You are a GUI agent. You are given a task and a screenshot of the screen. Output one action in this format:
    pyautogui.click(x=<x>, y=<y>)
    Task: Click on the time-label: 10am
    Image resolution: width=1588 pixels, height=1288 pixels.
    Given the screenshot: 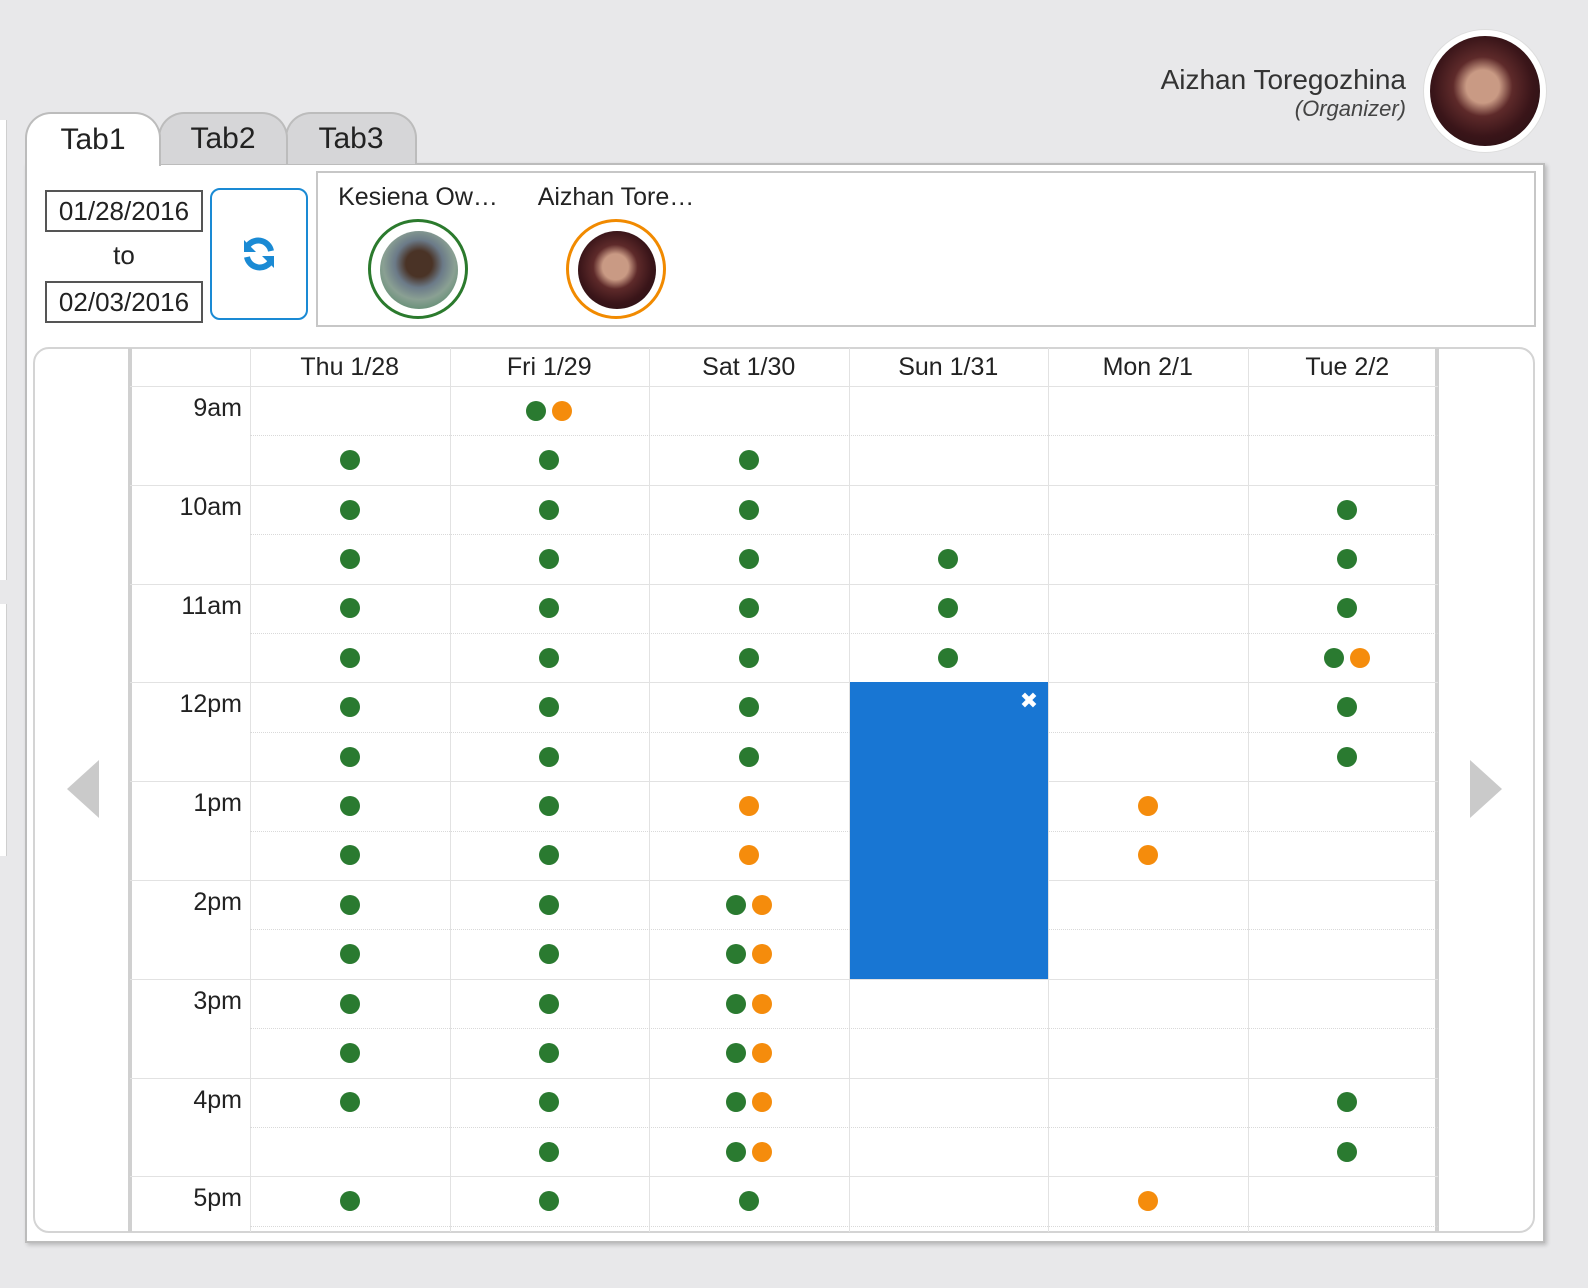 What is the action you would take?
    pyautogui.click(x=210, y=506)
    